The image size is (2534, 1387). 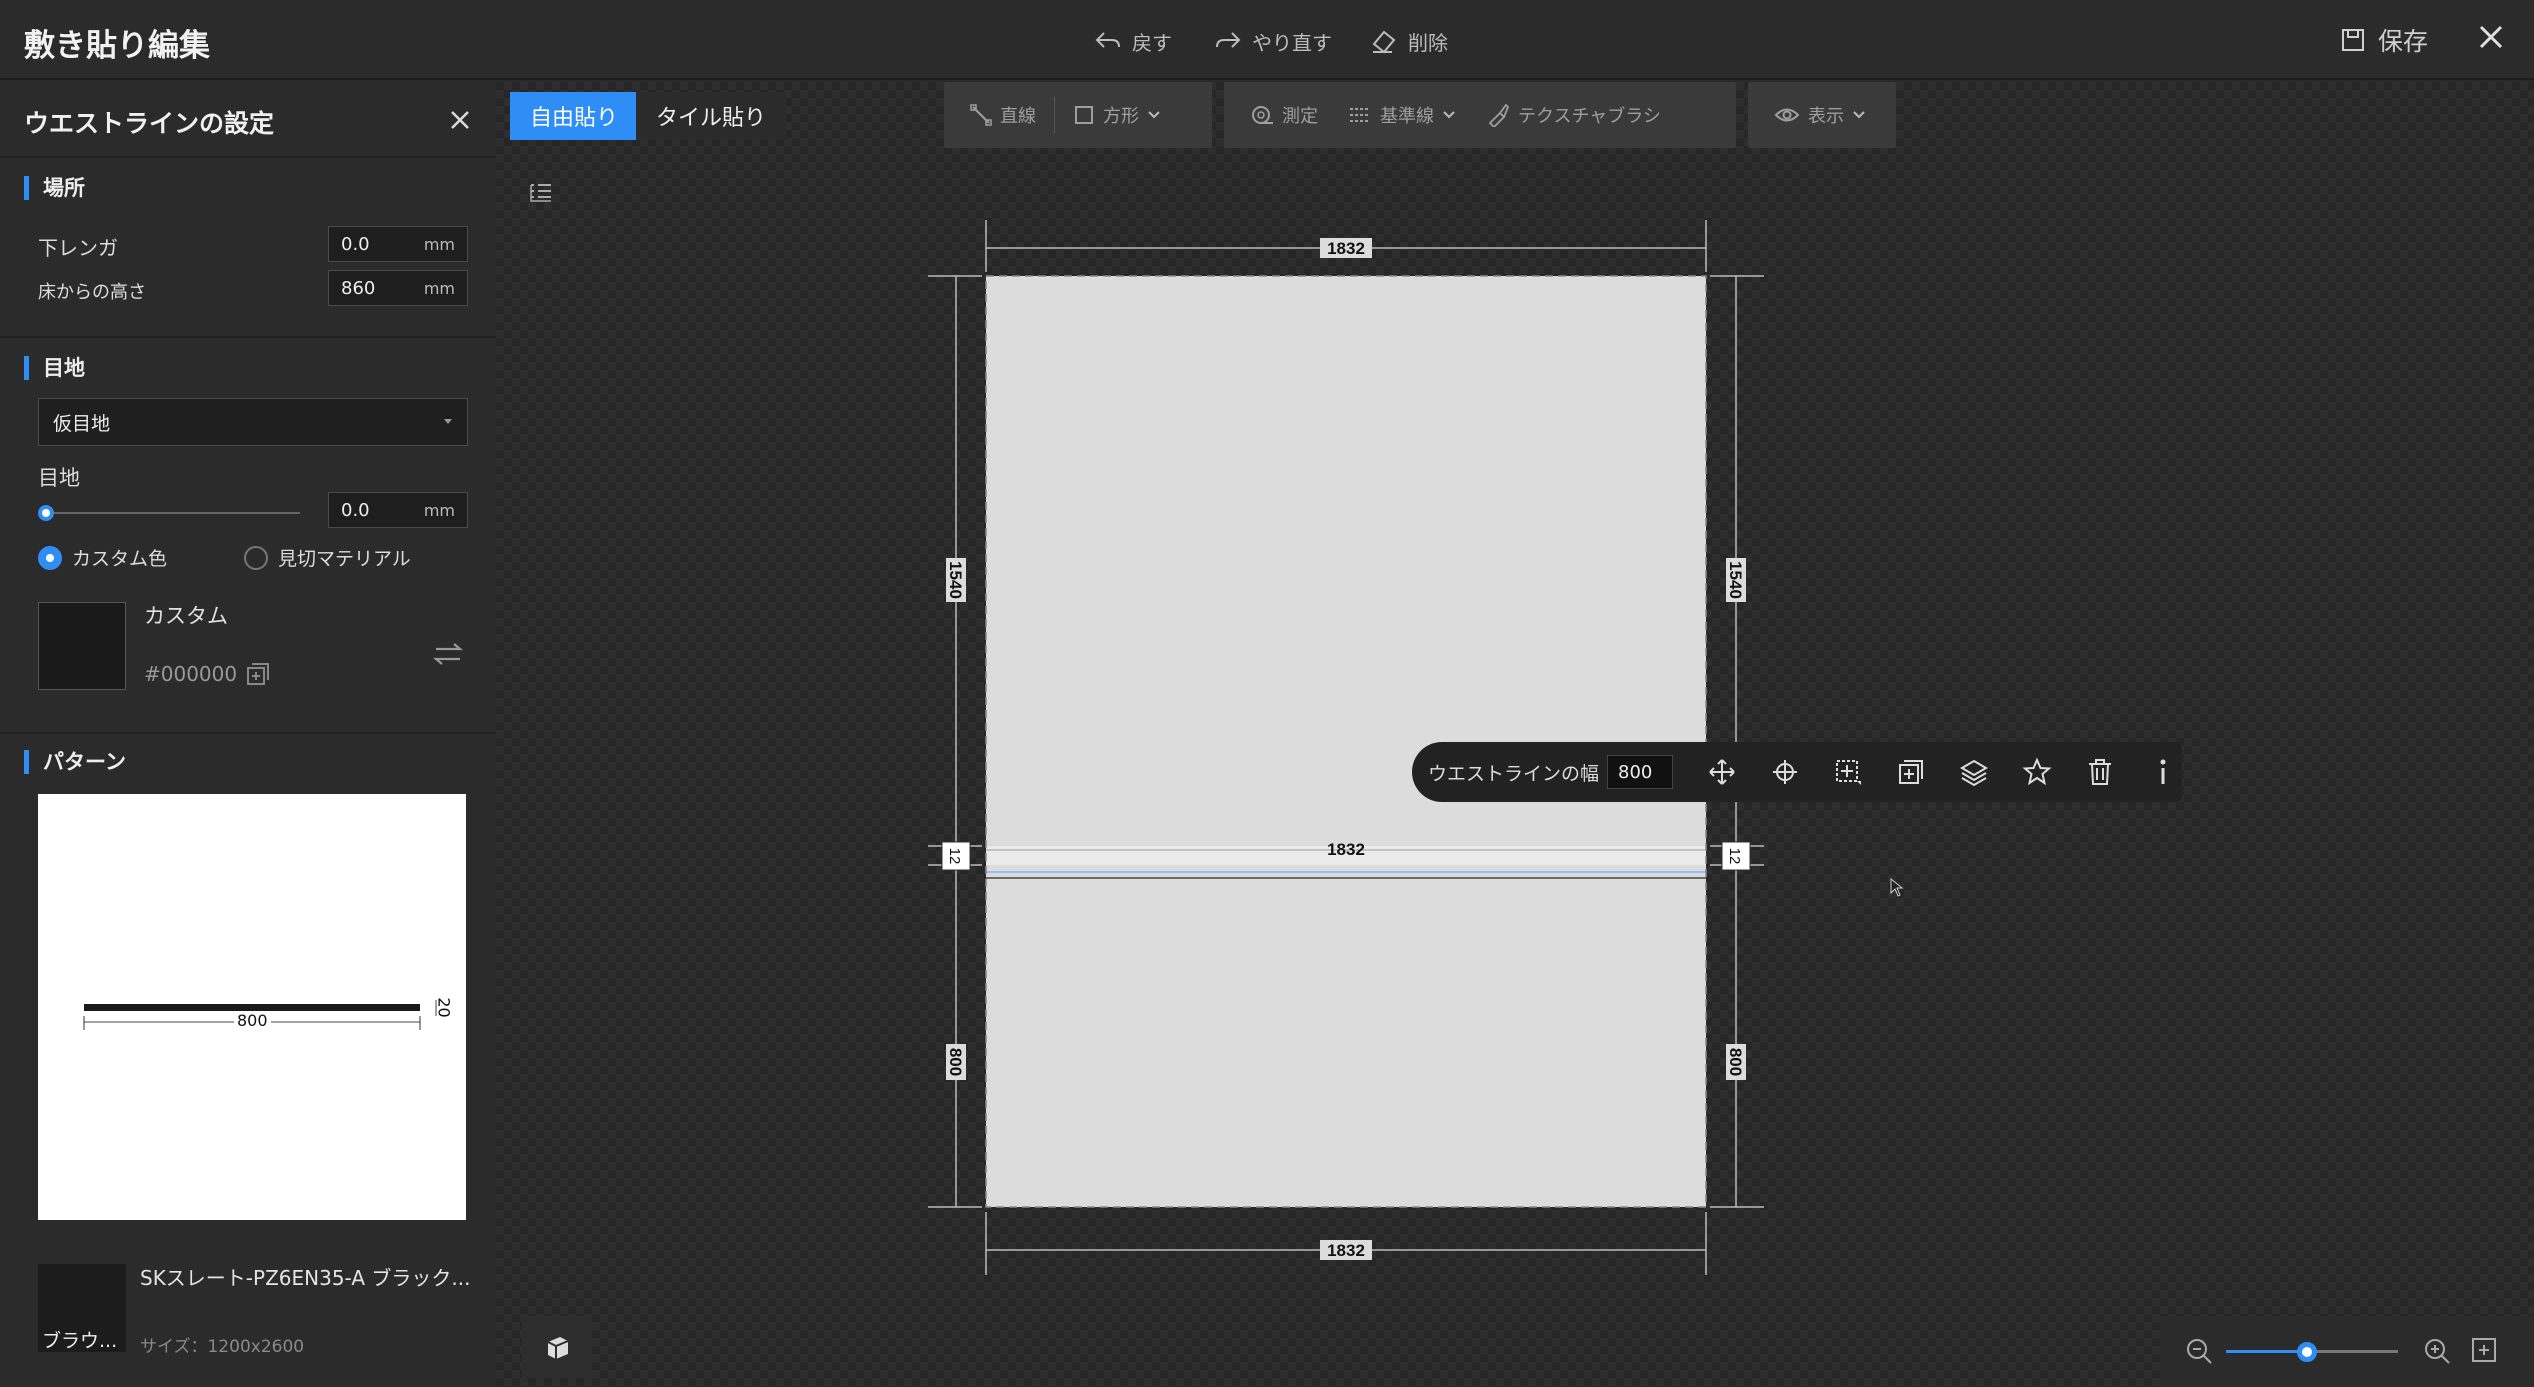 I want to click on joint-right: 12, so click(x=1736, y=856).